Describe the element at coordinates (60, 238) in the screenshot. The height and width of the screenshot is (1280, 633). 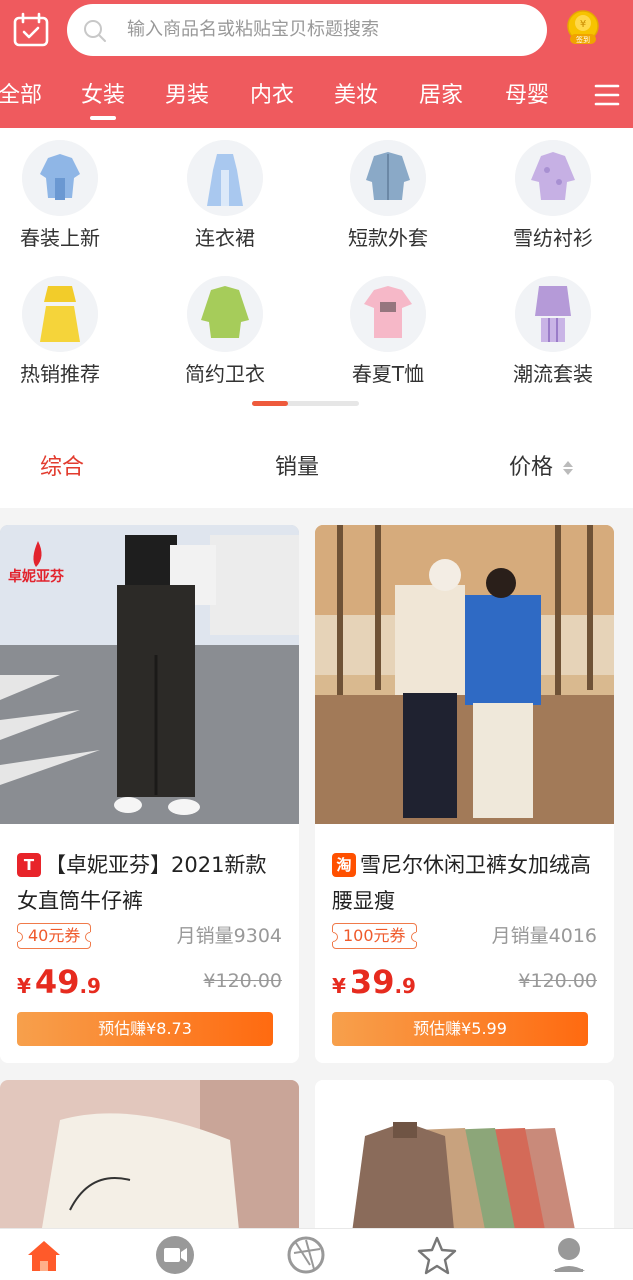
I see `subcat-label: 春装上新` at that location.